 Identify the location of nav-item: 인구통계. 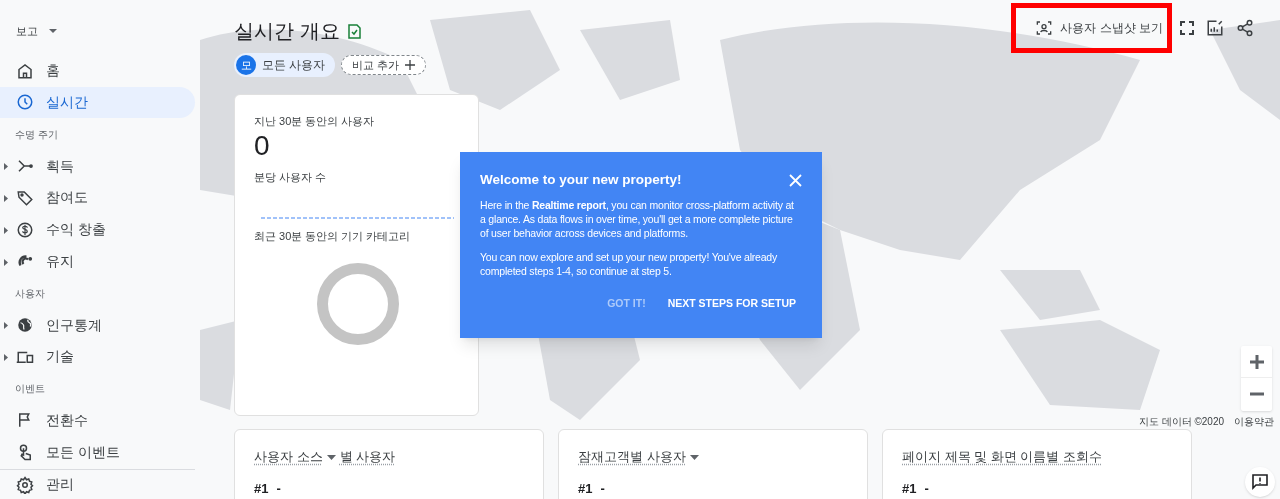
(97, 325).